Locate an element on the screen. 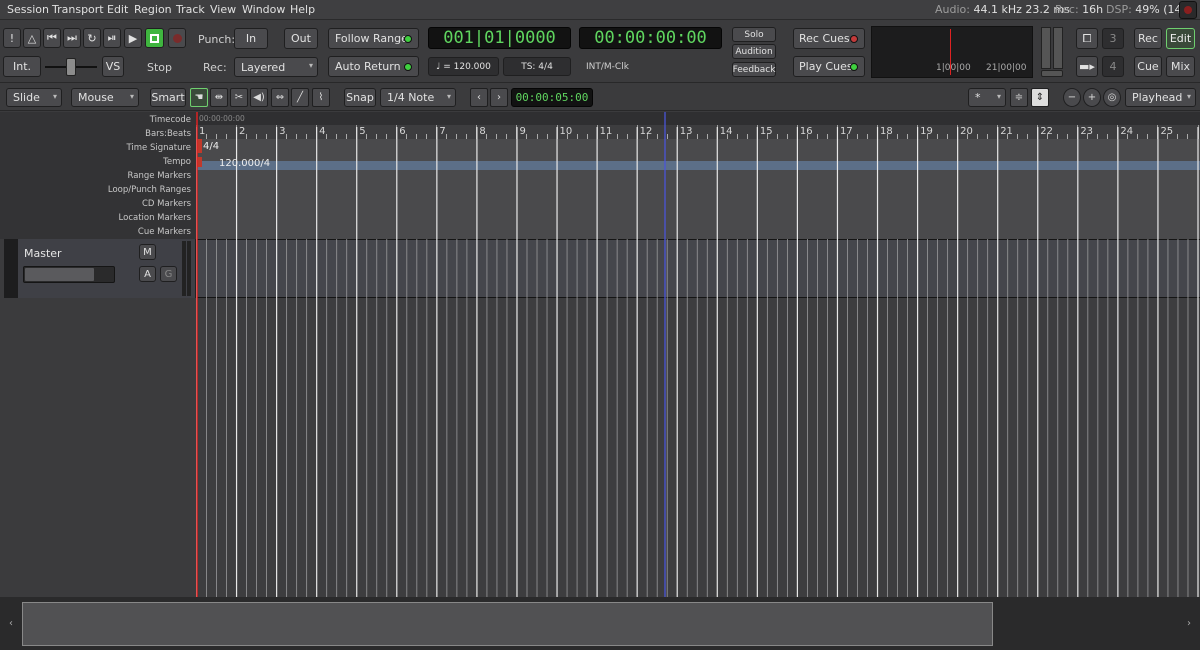 This screenshot has height=650, width=1200. rec-cues-button: Rec Cues is located at coordinates (829, 38).